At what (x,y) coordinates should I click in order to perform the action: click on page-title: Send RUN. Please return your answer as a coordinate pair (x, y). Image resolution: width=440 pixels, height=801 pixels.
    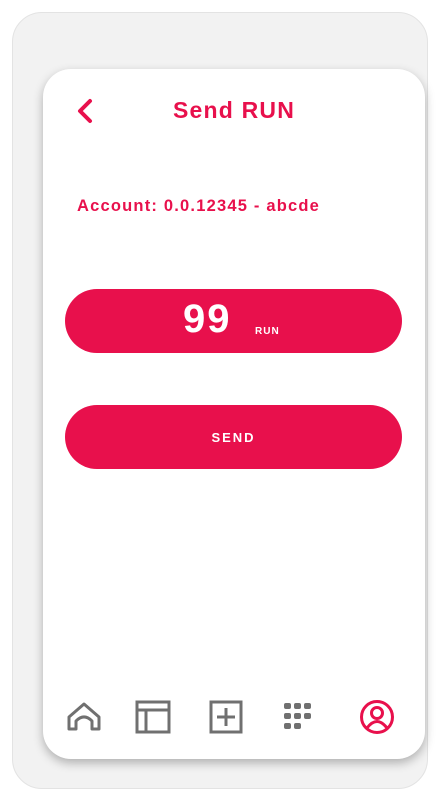
    Looking at the image, I should click on (234, 110).